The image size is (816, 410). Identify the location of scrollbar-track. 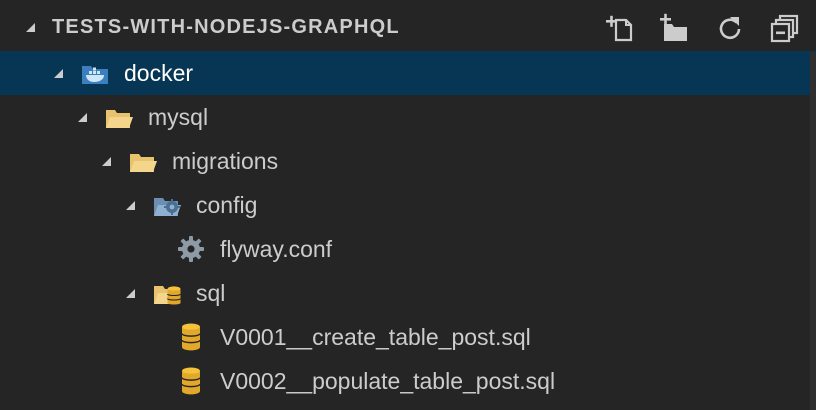
(813, 231).